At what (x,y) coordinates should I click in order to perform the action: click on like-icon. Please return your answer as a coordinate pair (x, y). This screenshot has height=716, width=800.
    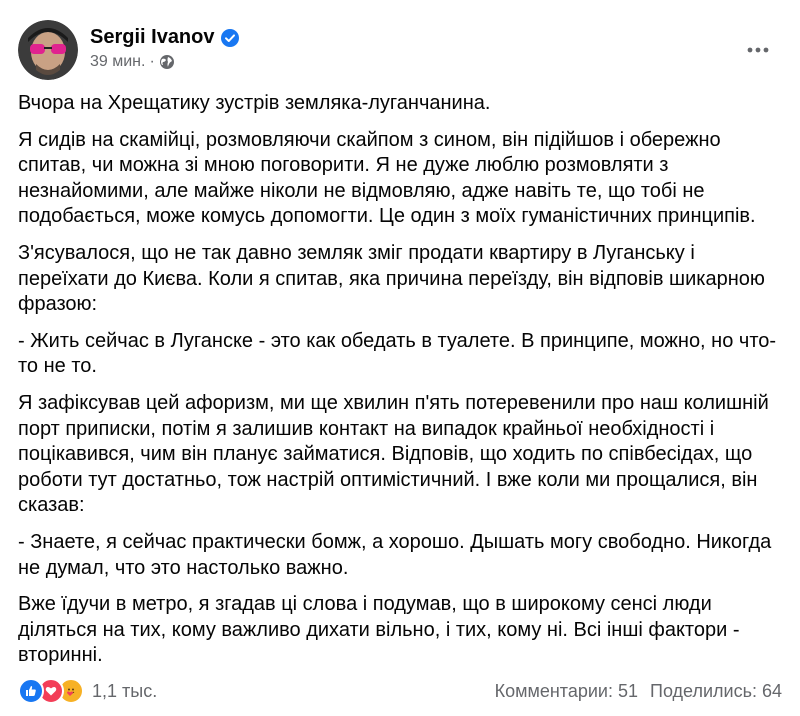
    Looking at the image, I should click on (31, 691).